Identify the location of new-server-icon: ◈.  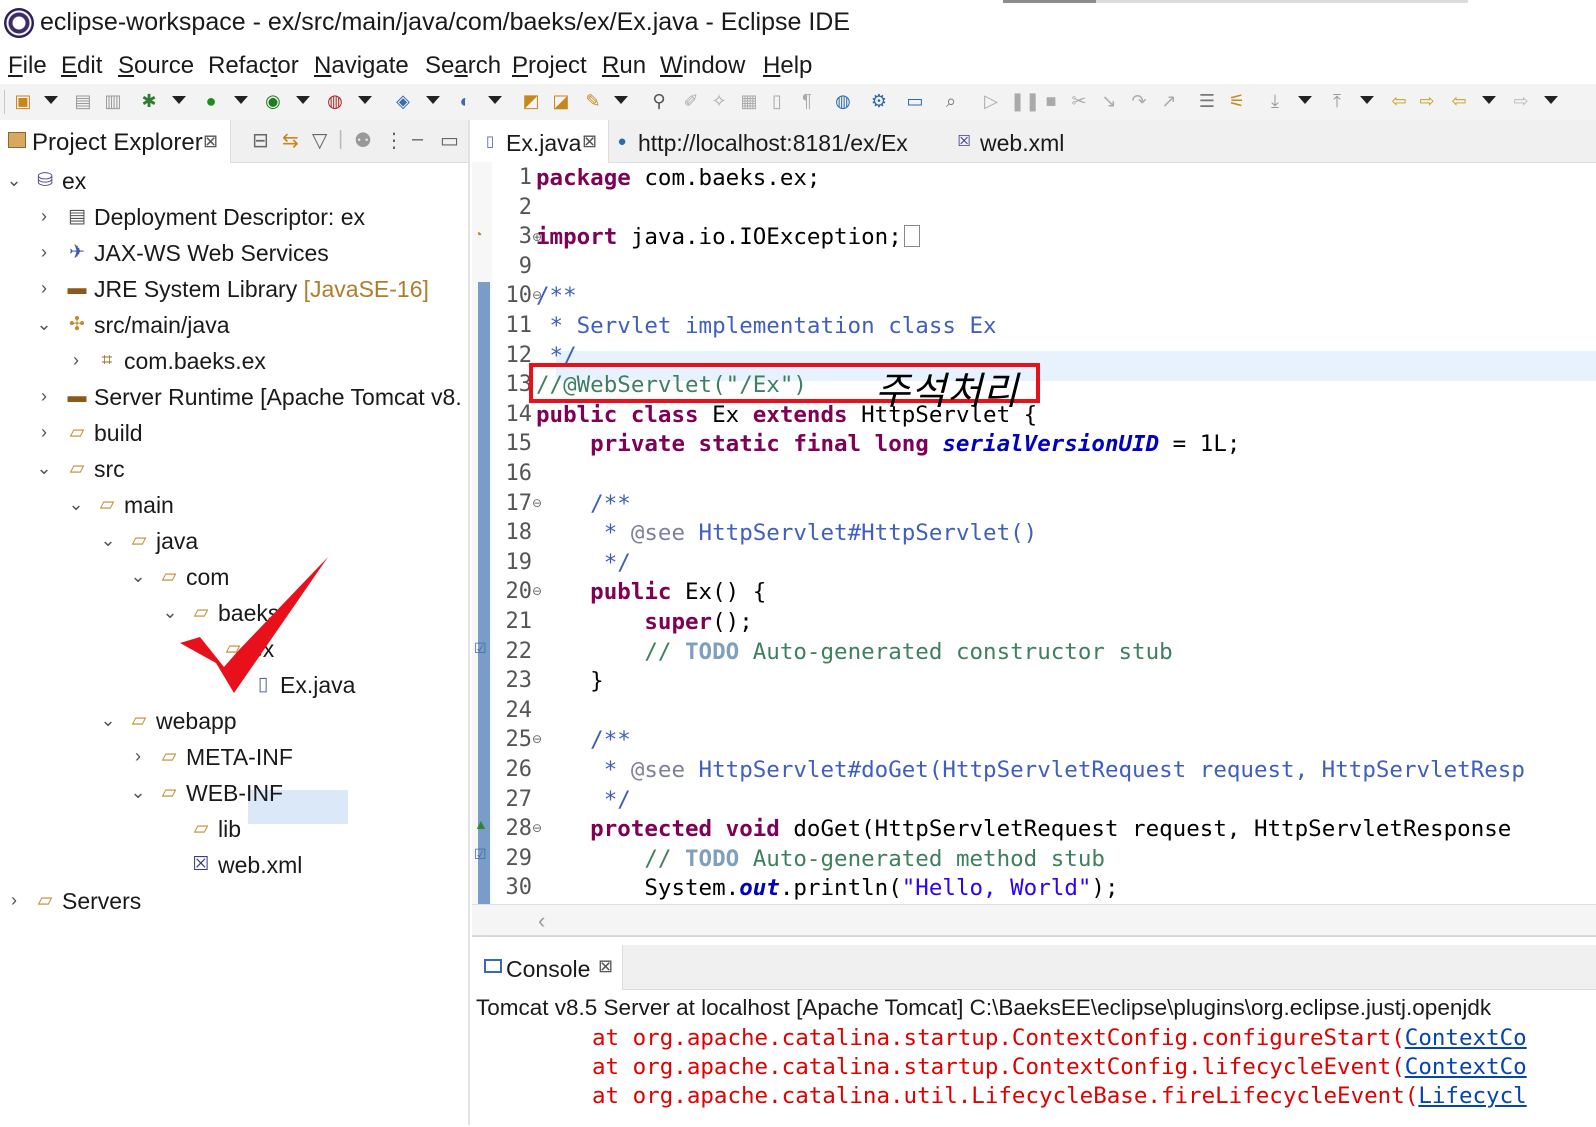
(403, 101).